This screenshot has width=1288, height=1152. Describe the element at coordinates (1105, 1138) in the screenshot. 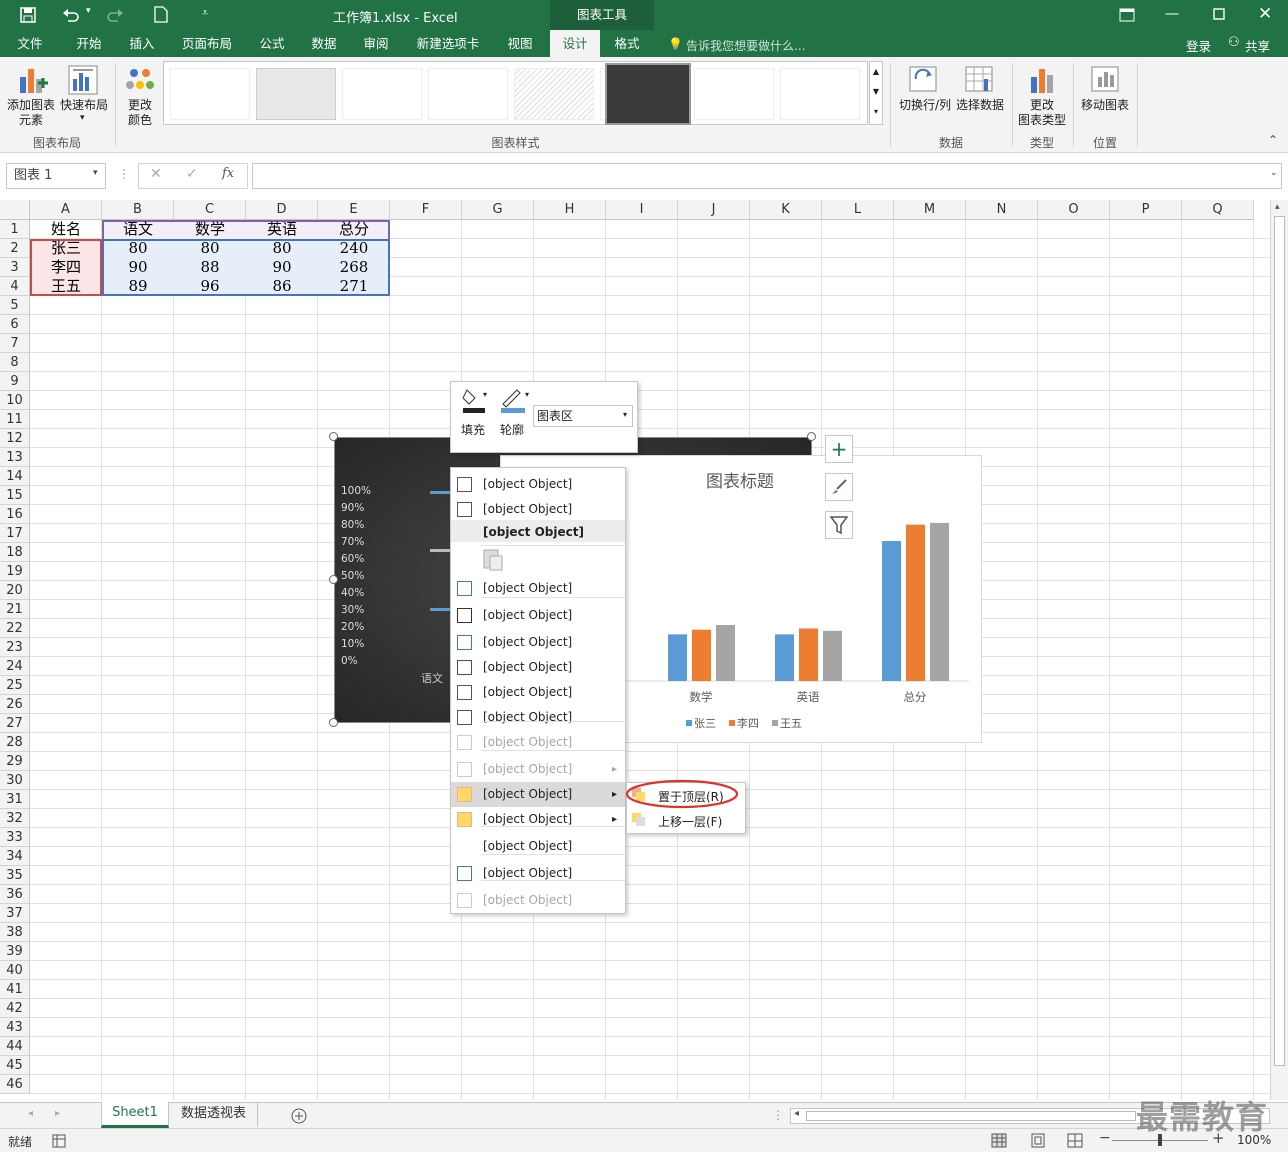

I see `zoom-out-button: −` at that location.